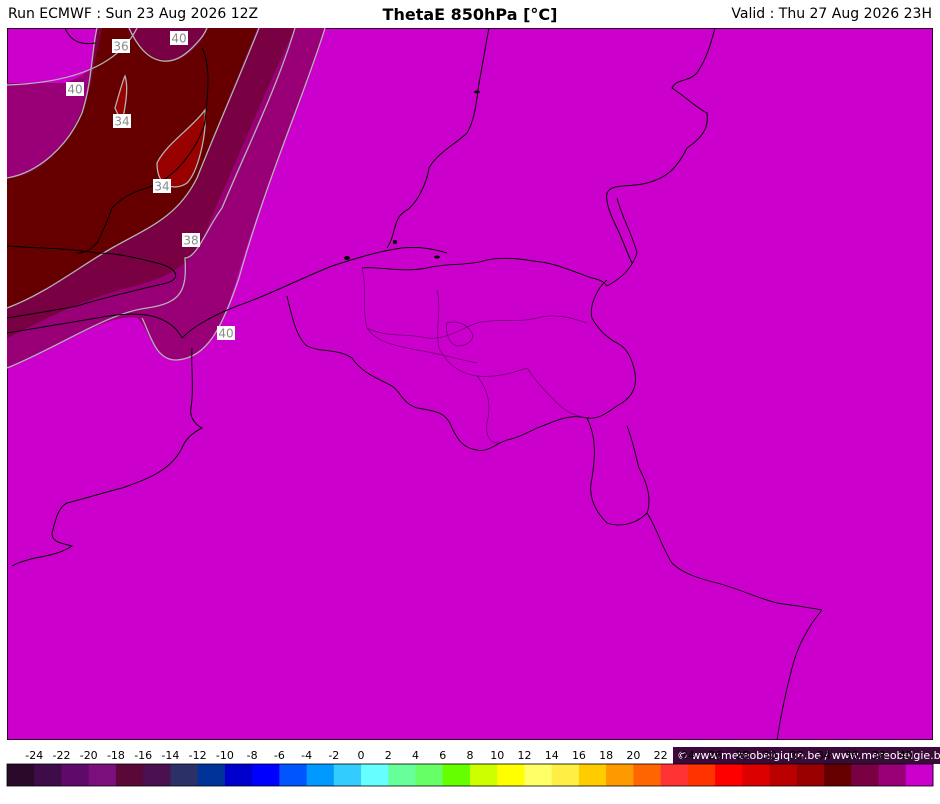  What do you see at coordinates (688, 755) in the screenshot?
I see `legend-tick-label: 24` at bounding box center [688, 755].